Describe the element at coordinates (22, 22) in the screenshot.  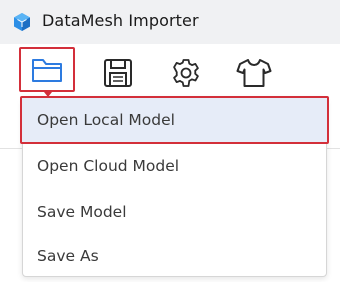
I see `app-logo-icon` at that location.